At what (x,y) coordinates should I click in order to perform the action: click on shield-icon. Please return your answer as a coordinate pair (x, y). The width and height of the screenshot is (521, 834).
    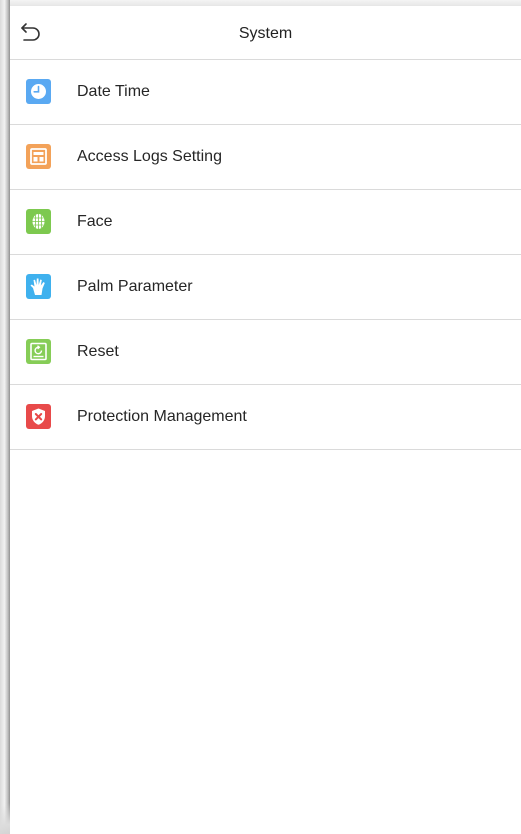
    Looking at the image, I should click on (38, 416).